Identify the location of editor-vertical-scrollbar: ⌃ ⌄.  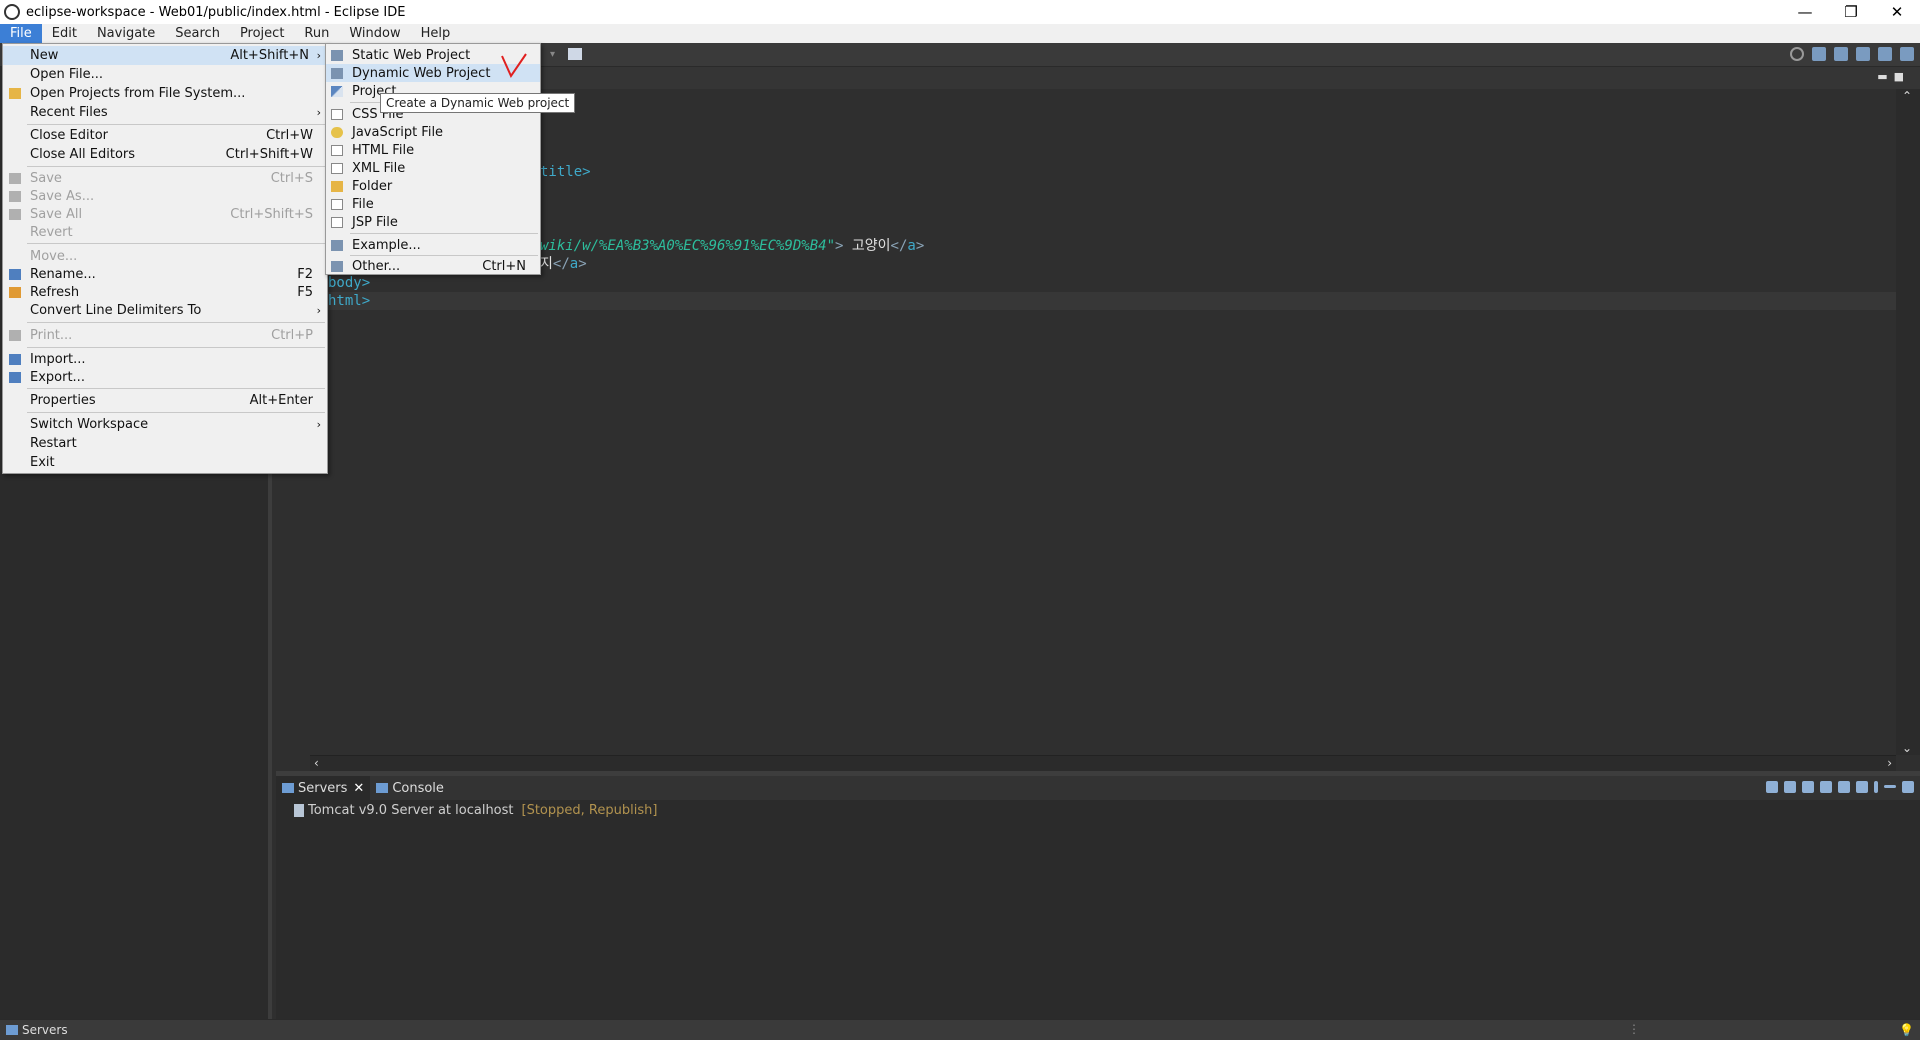
(1908, 422).